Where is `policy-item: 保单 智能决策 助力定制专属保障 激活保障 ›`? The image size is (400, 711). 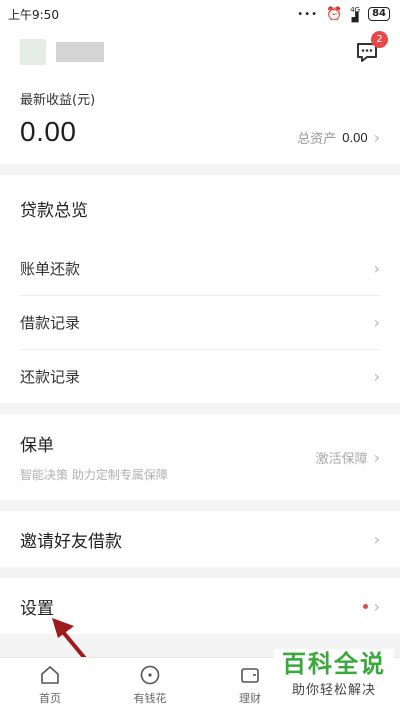 policy-item: 保单 智能决策 助力定制专属保障 激活保障 › is located at coordinates (200, 457).